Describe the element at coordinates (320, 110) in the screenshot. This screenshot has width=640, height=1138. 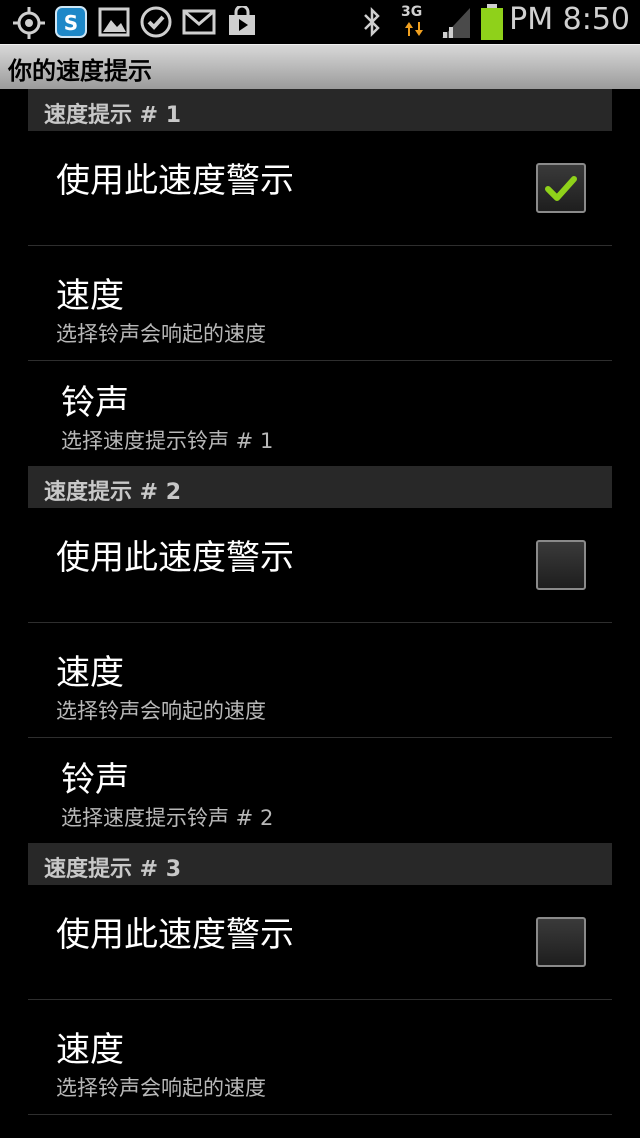
I see `category-header-alert-1: 速度提示 # 1` at that location.